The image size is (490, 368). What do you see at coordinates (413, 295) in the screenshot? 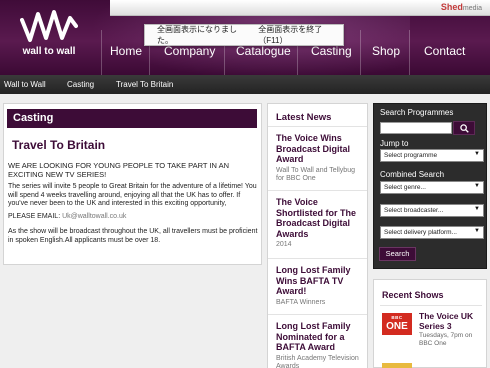
I see `recent-heading: Recent Shows` at bounding box center [413, 295].